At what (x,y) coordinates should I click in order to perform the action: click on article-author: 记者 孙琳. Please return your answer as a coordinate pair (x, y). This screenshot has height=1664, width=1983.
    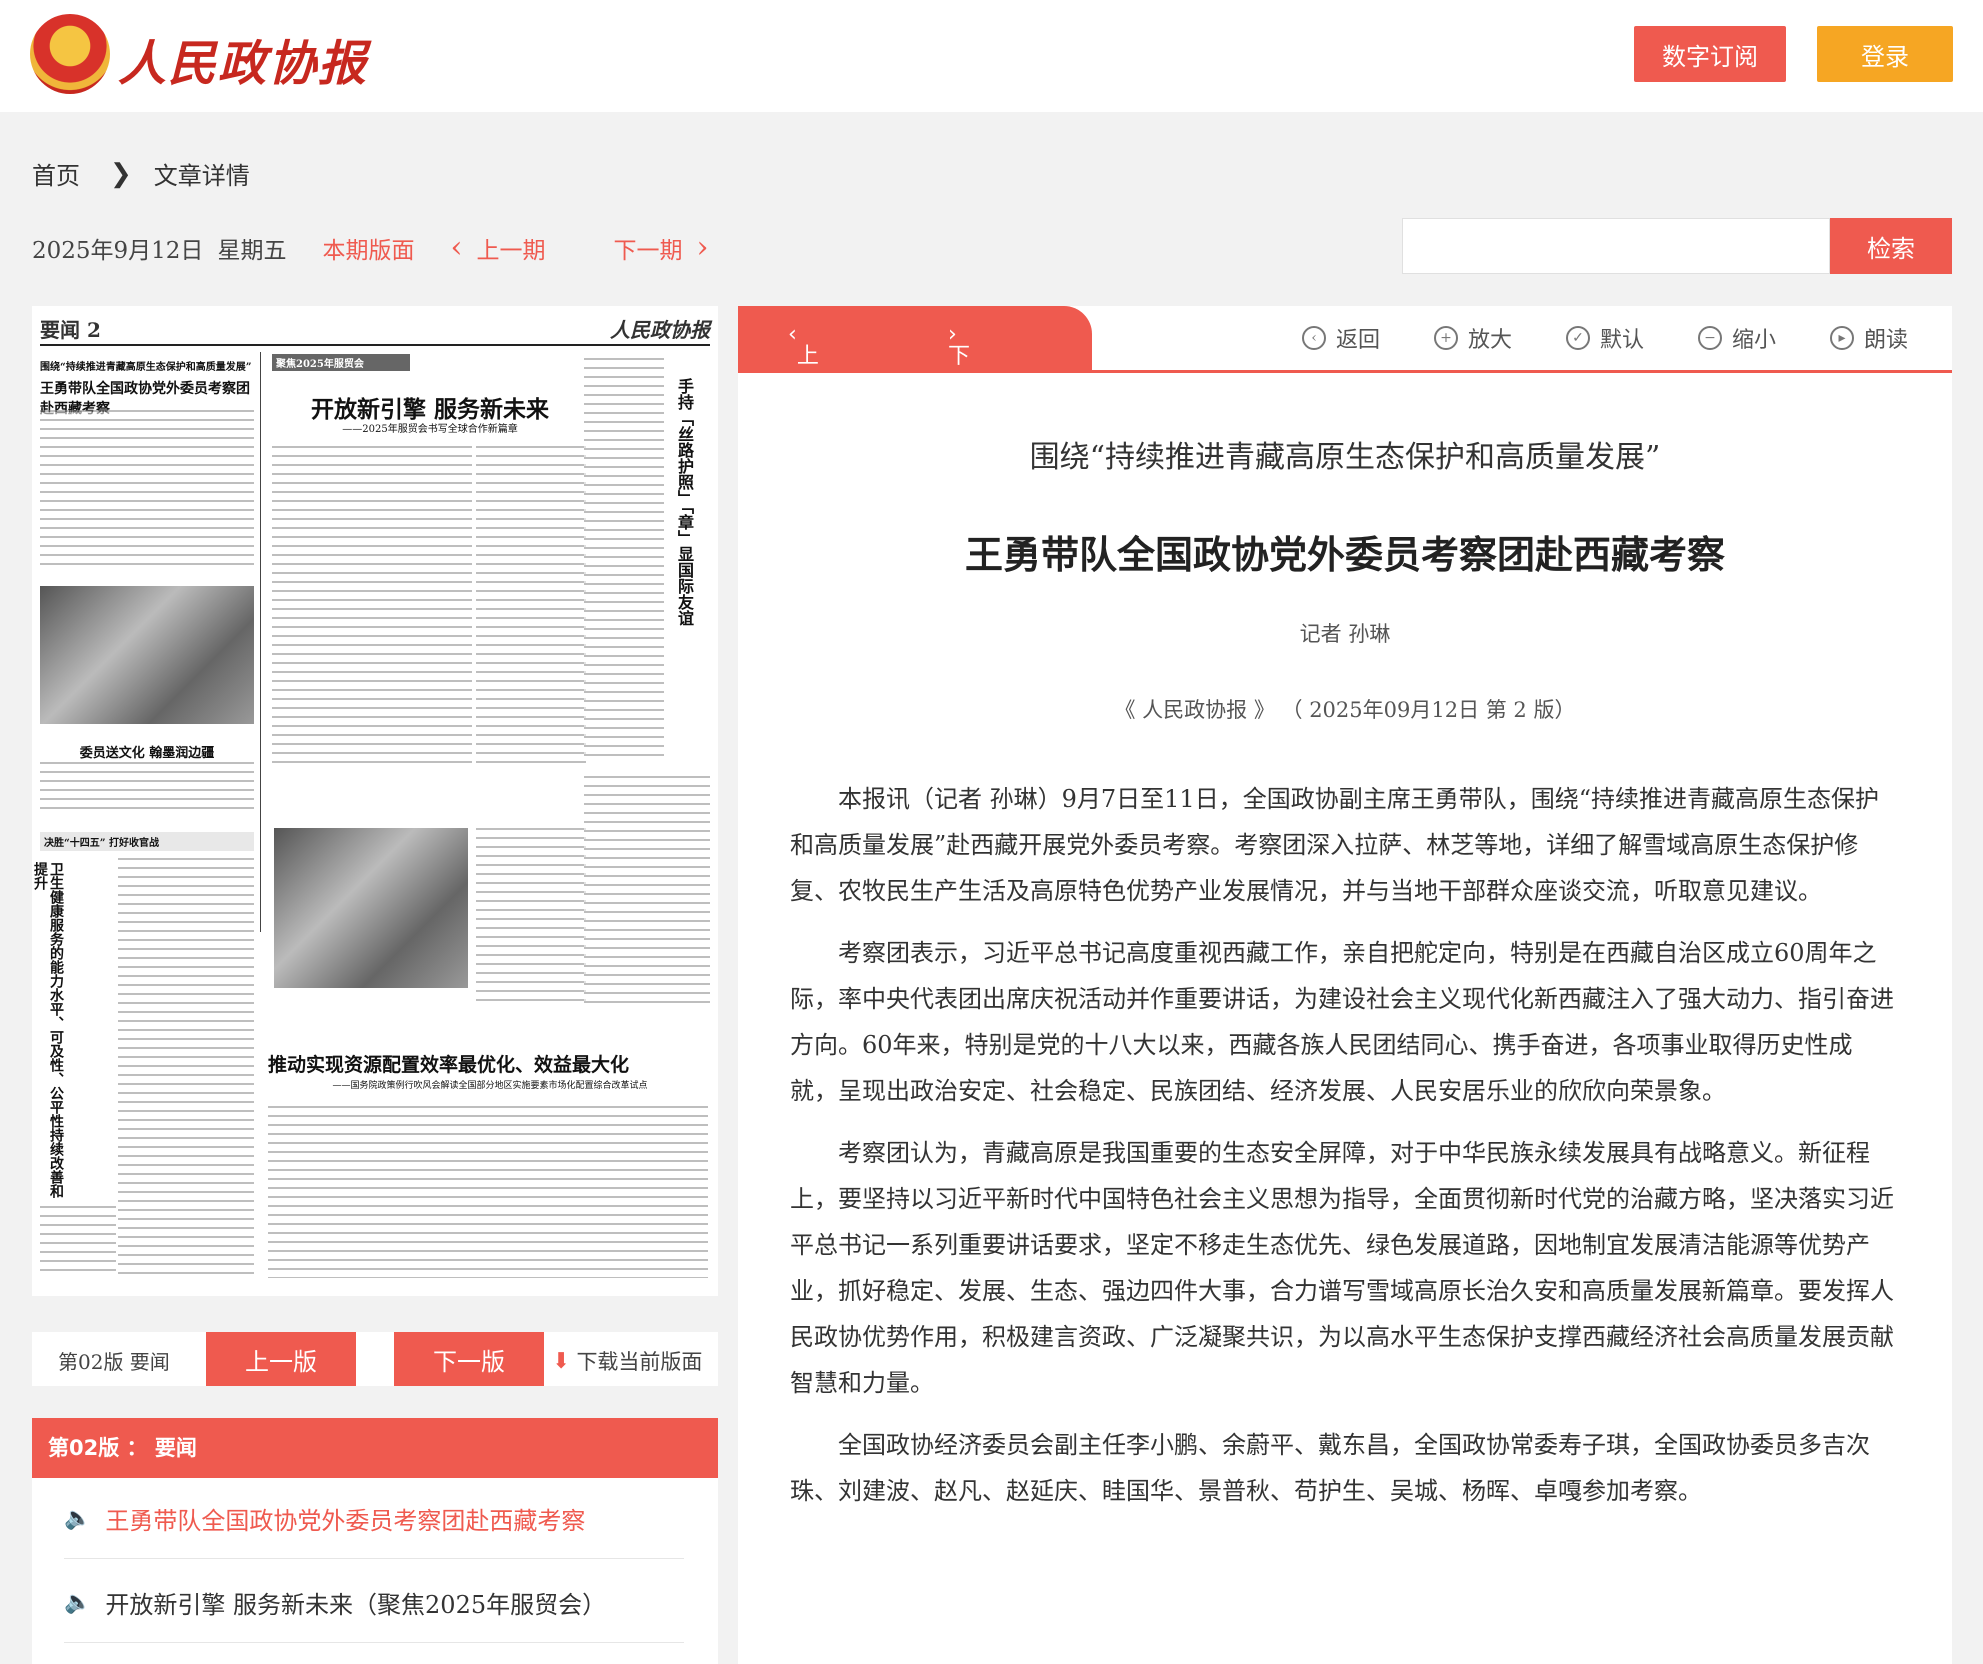
    Looking at the image, I should click on (1345, 634).